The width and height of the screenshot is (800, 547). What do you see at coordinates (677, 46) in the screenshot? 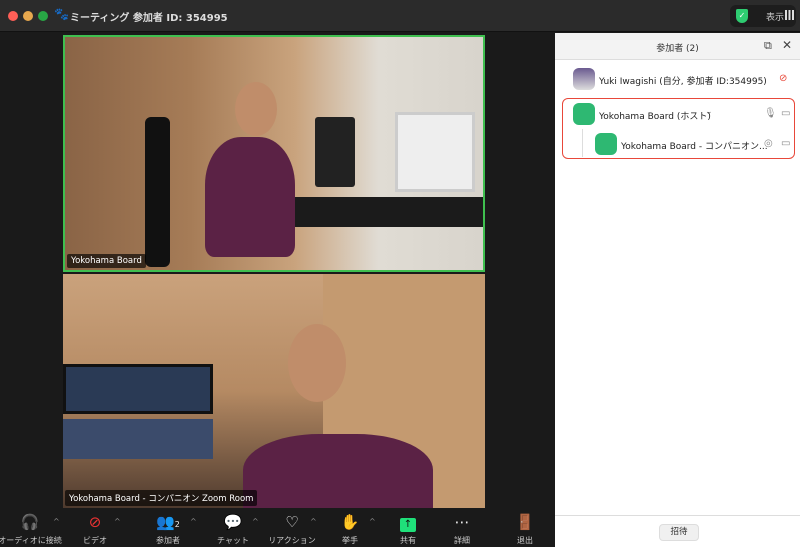
I see `panel-header: 参加者 (2) ⧉ ✕` at bounding box center [677, 46].